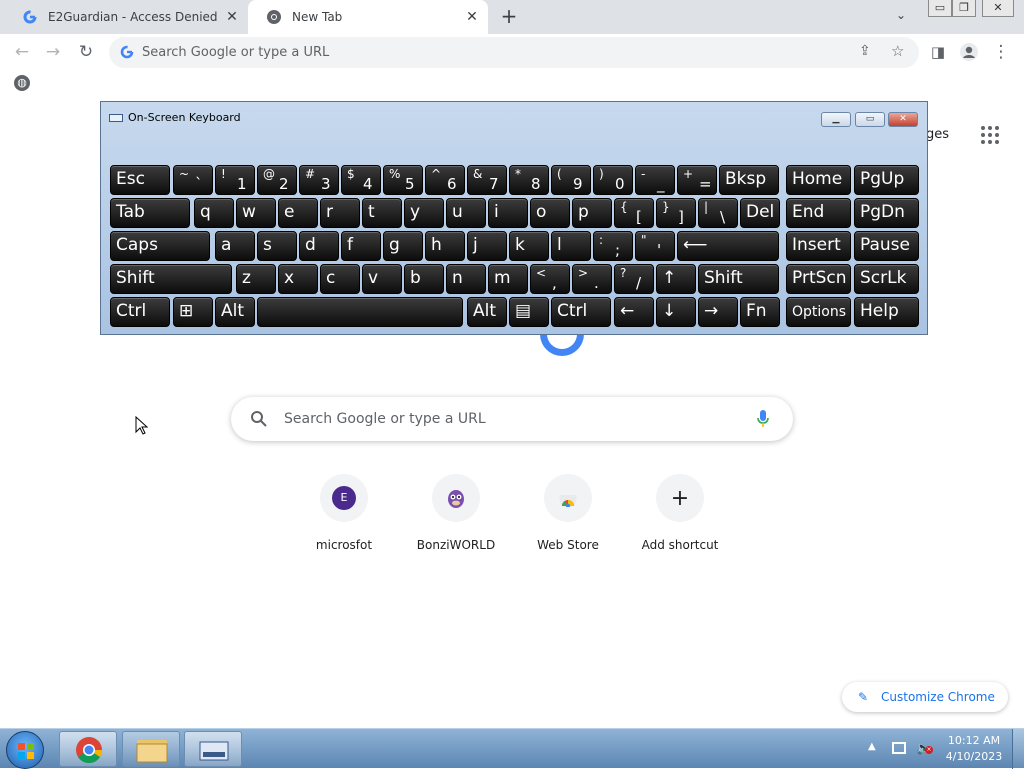 This screenshot has height=773, width=1024. What do you see at coordinates (360, 312) in the screenshot?
I see `key-space` at bounding box center [360, 312].